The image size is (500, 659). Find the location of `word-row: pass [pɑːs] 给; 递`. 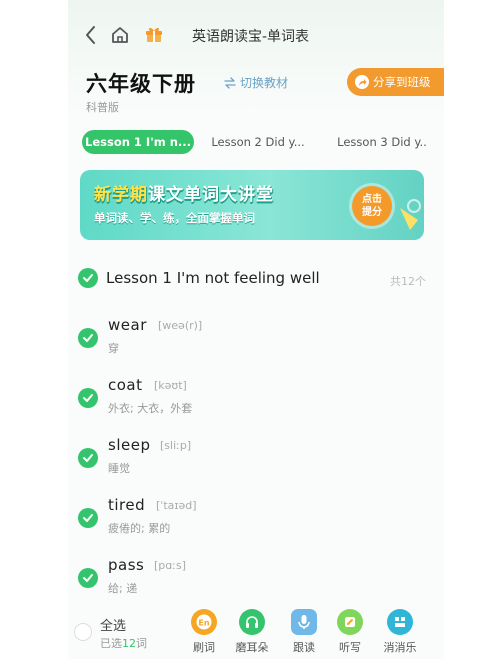

word-row: pass [pɑːs] 给; 递 is located at coordinates (256, 580).